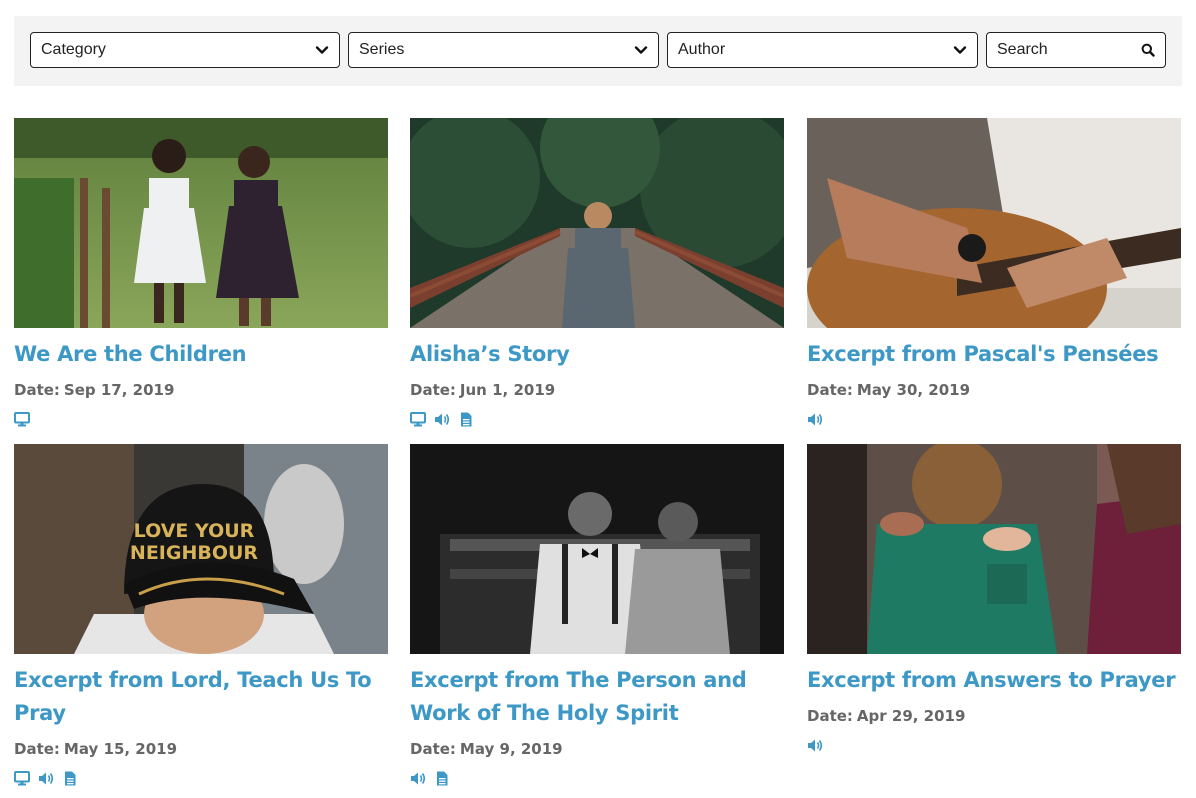  What do you see at coordinates (913, 390) in the screenshot?
I see `date-value: May 30, 2019` at bounding box center [913, 390].